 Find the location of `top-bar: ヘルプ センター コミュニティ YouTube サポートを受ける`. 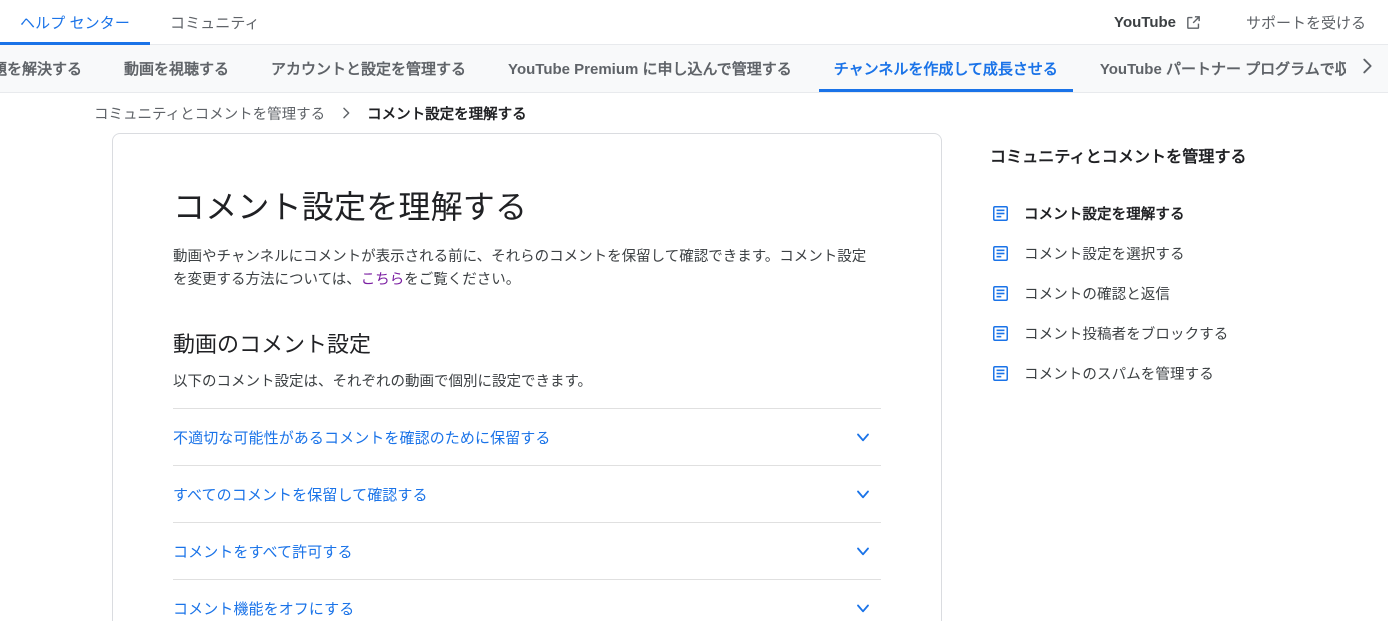

top-bar: ヘルプ センター コミュニティ YouTube サポートを受ける is located at coordinates (694, 22).